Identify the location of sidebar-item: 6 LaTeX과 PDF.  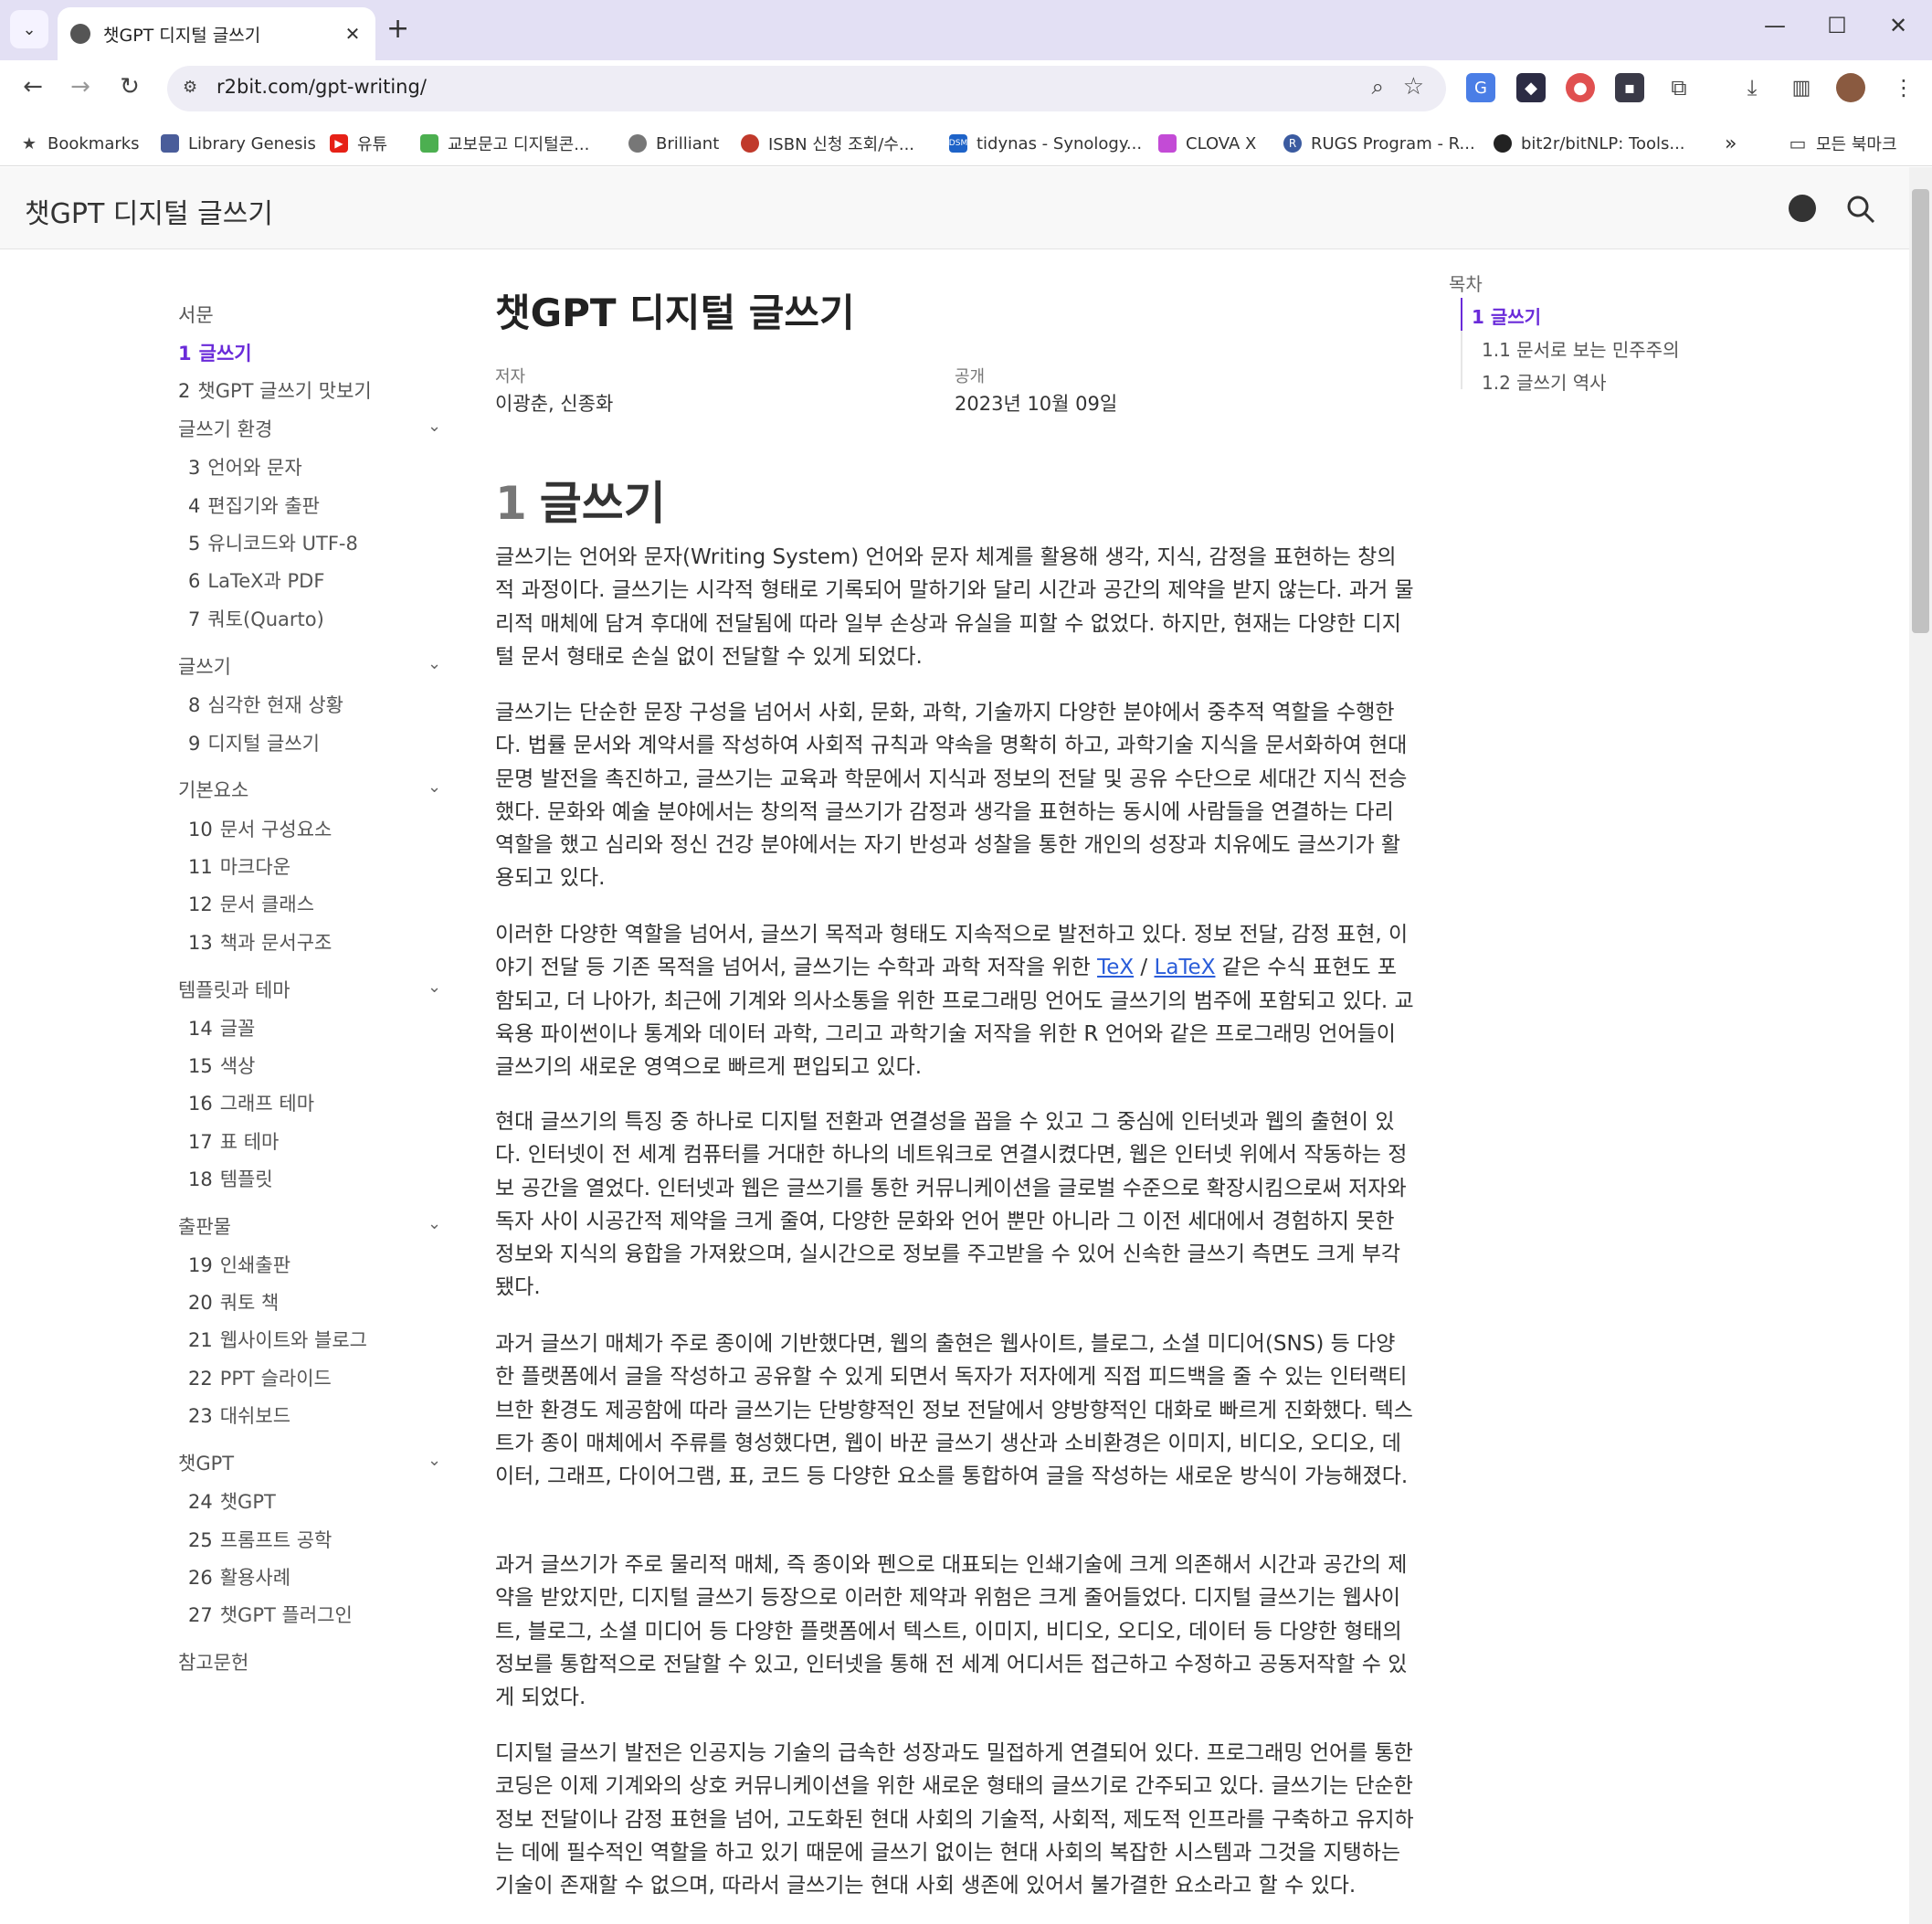
(256, 580).